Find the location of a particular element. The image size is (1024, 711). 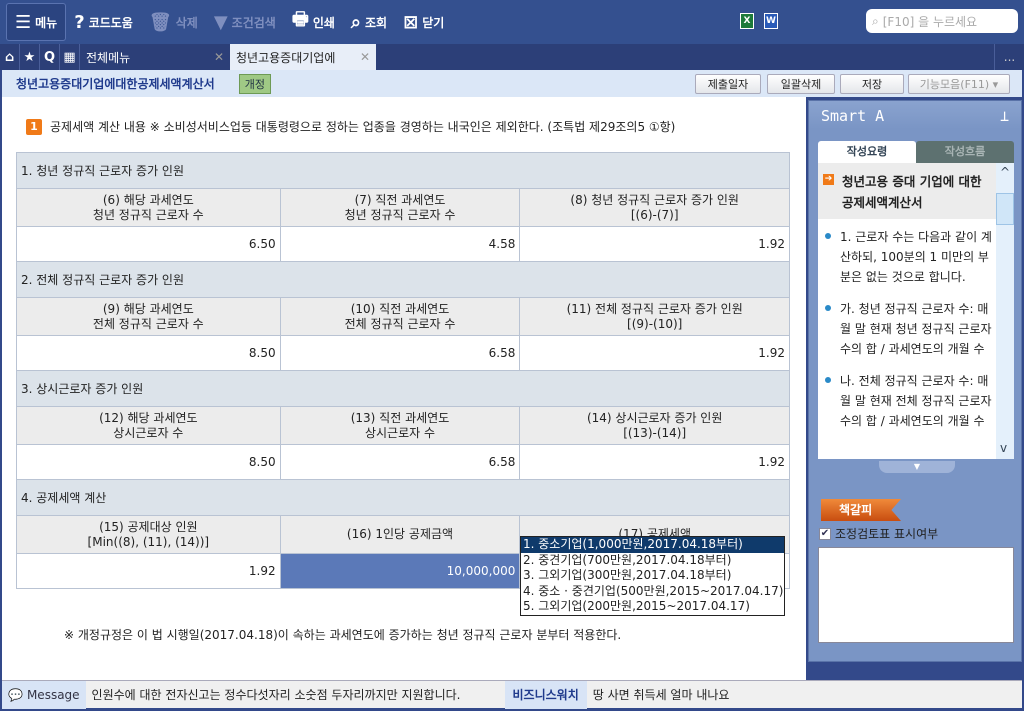

value-cell: 4.58 is located at coordinates (400, 244).